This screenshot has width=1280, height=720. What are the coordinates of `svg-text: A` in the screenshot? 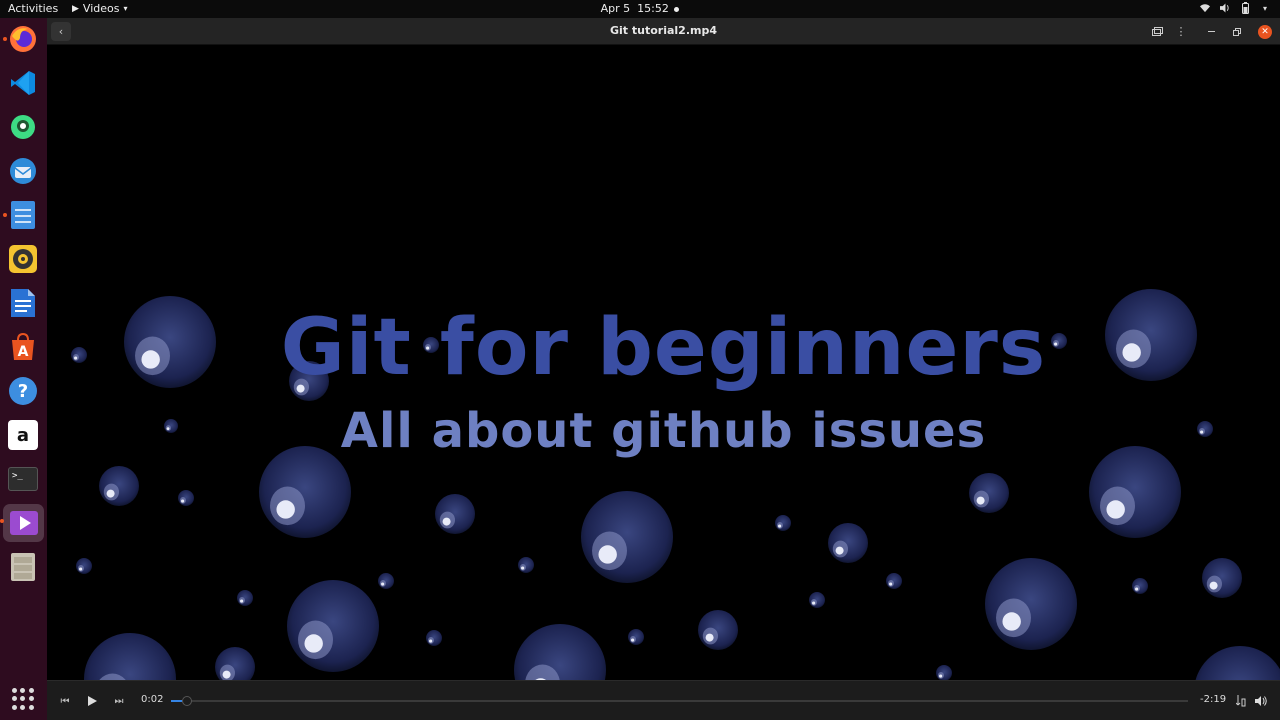 It's located at (23, 352).